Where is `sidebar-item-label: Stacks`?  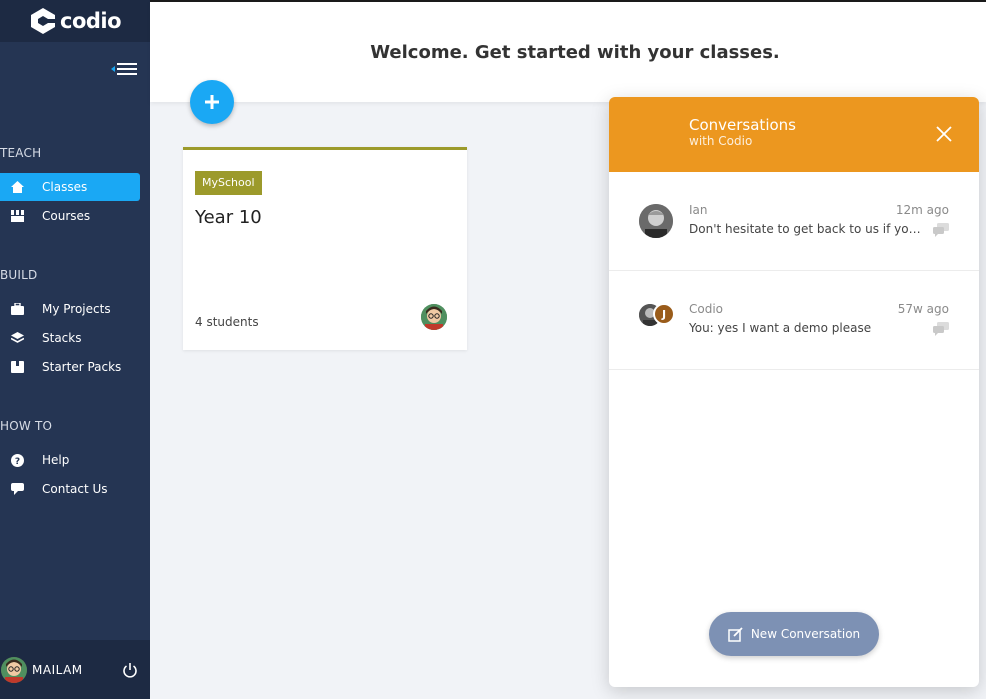
sidebar-item-label: Stacks is located at coordinates (62, 338).